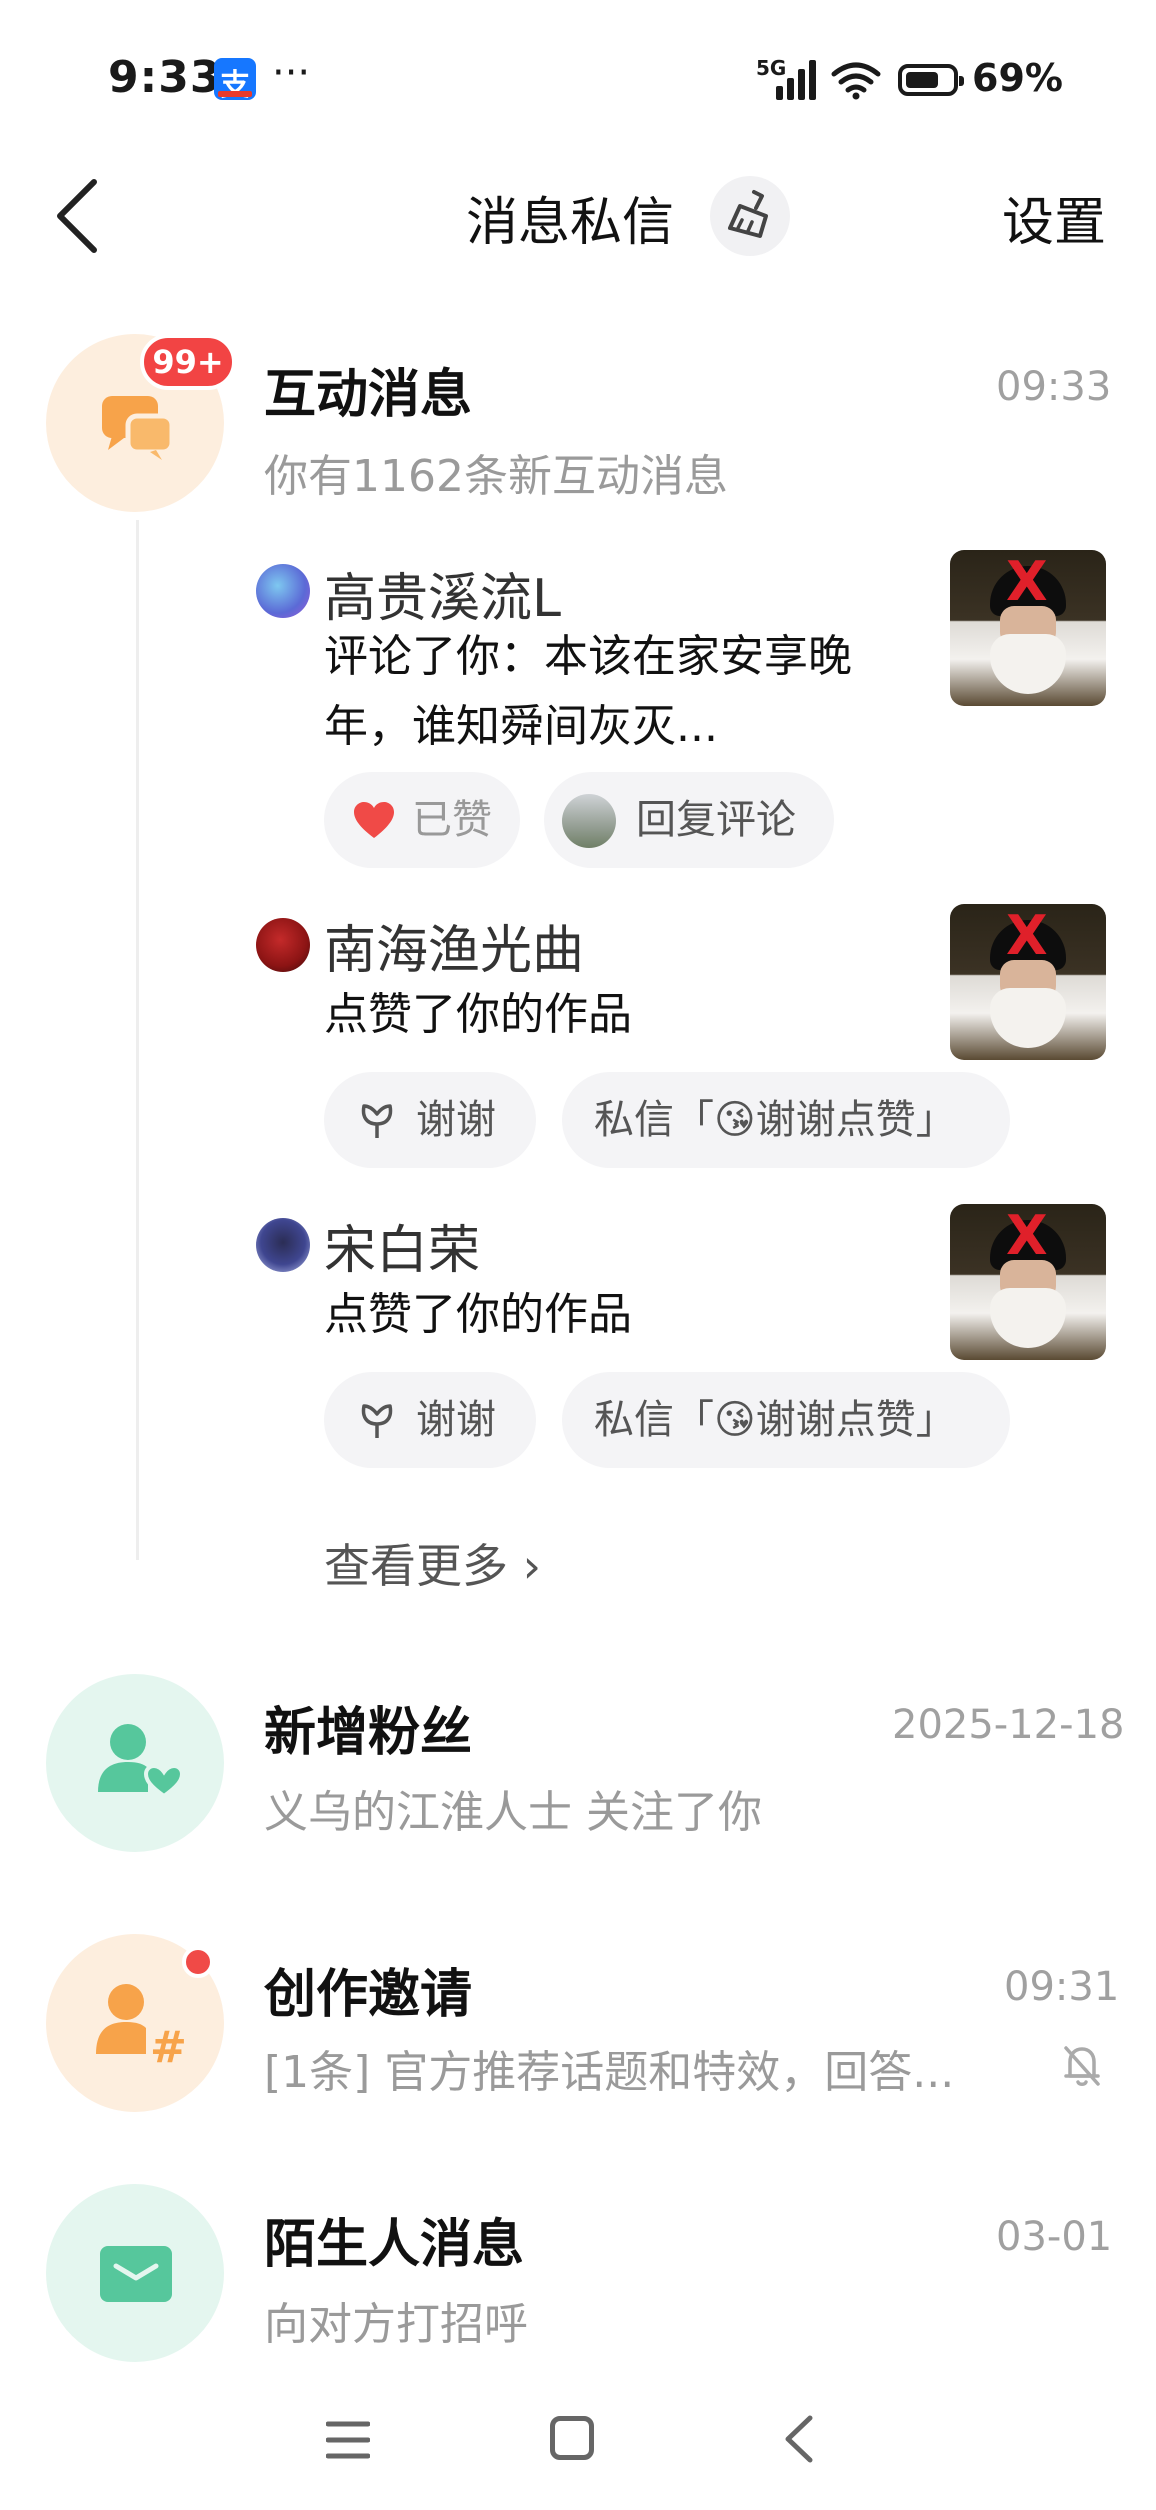  I want to click on followers-avatar, so click(135, 1763).